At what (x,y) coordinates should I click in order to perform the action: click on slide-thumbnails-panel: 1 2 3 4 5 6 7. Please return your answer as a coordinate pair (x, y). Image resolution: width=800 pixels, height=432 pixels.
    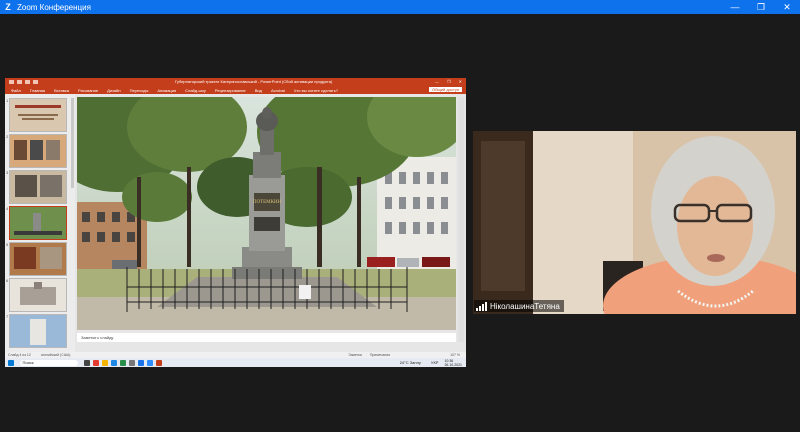
    Looking at the image, I should click on (40, 223).